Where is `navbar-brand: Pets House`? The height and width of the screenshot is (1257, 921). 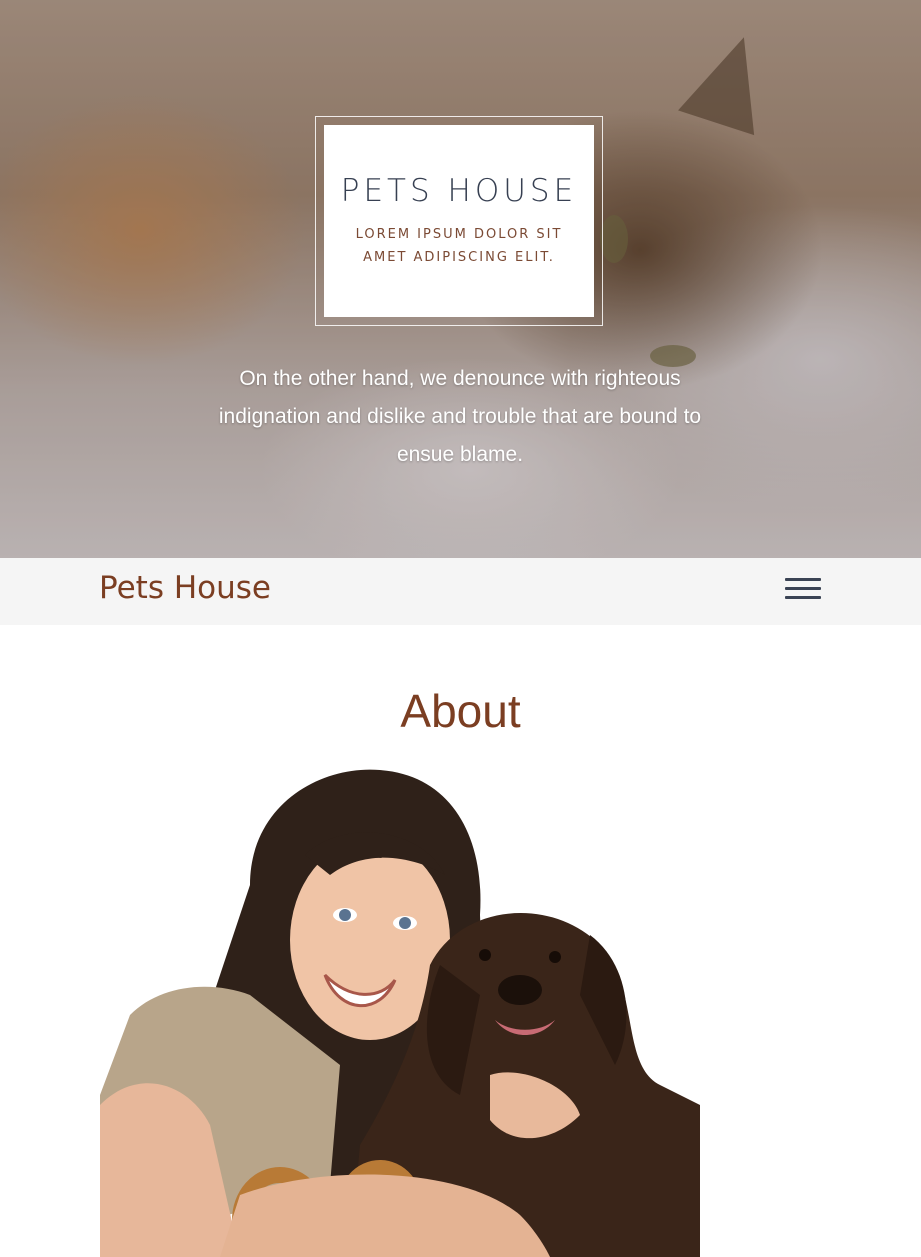
navbar-brand: Pets House is located at coordinates (185, 588).